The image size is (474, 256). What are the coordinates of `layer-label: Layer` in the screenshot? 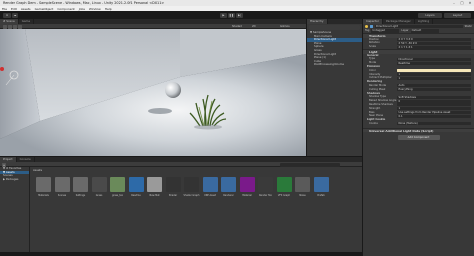 It's located at (405, 30).